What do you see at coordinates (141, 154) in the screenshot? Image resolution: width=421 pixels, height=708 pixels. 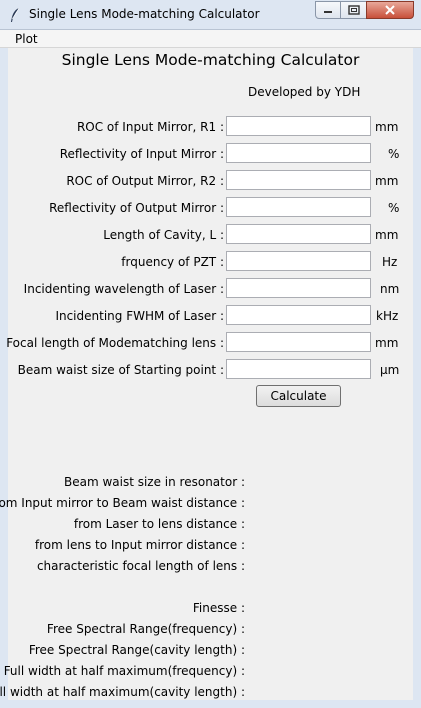 I see `label-reflectivity-input: Reflectivity of Input Mirror :` at bounding box center [141, 154].